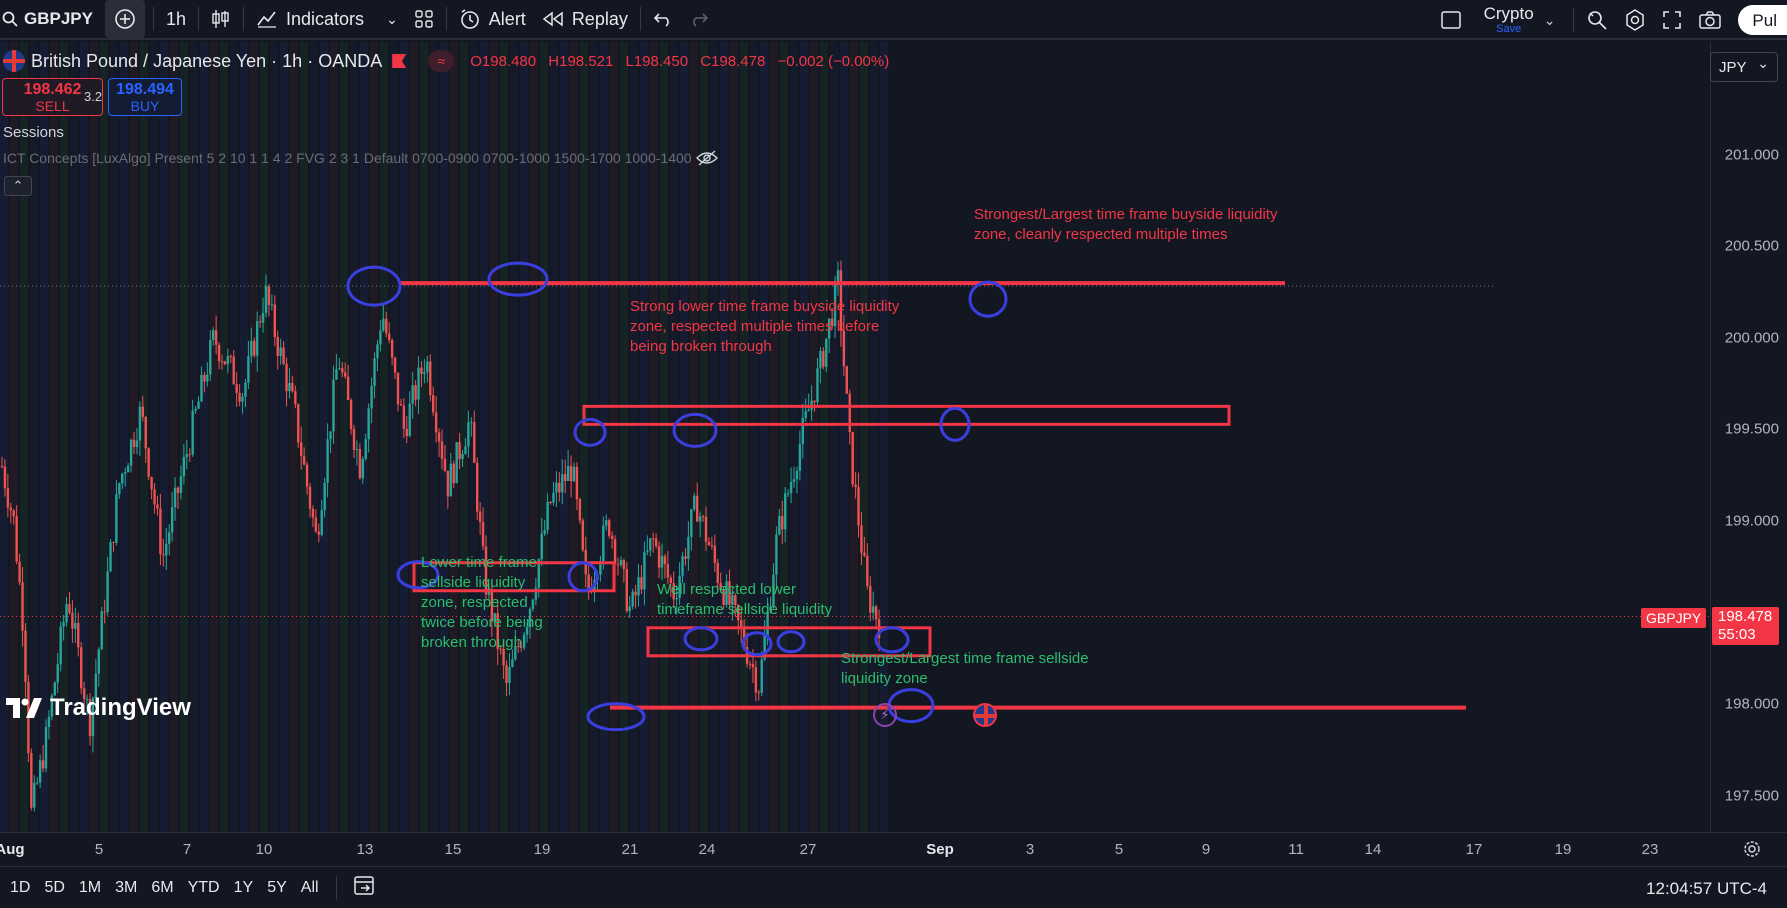 The height and width of the screenshot is (908, 1787). Describe the element at coordinates (1752, 851) in the screenshot. I see `axis-settings-button` at that location.